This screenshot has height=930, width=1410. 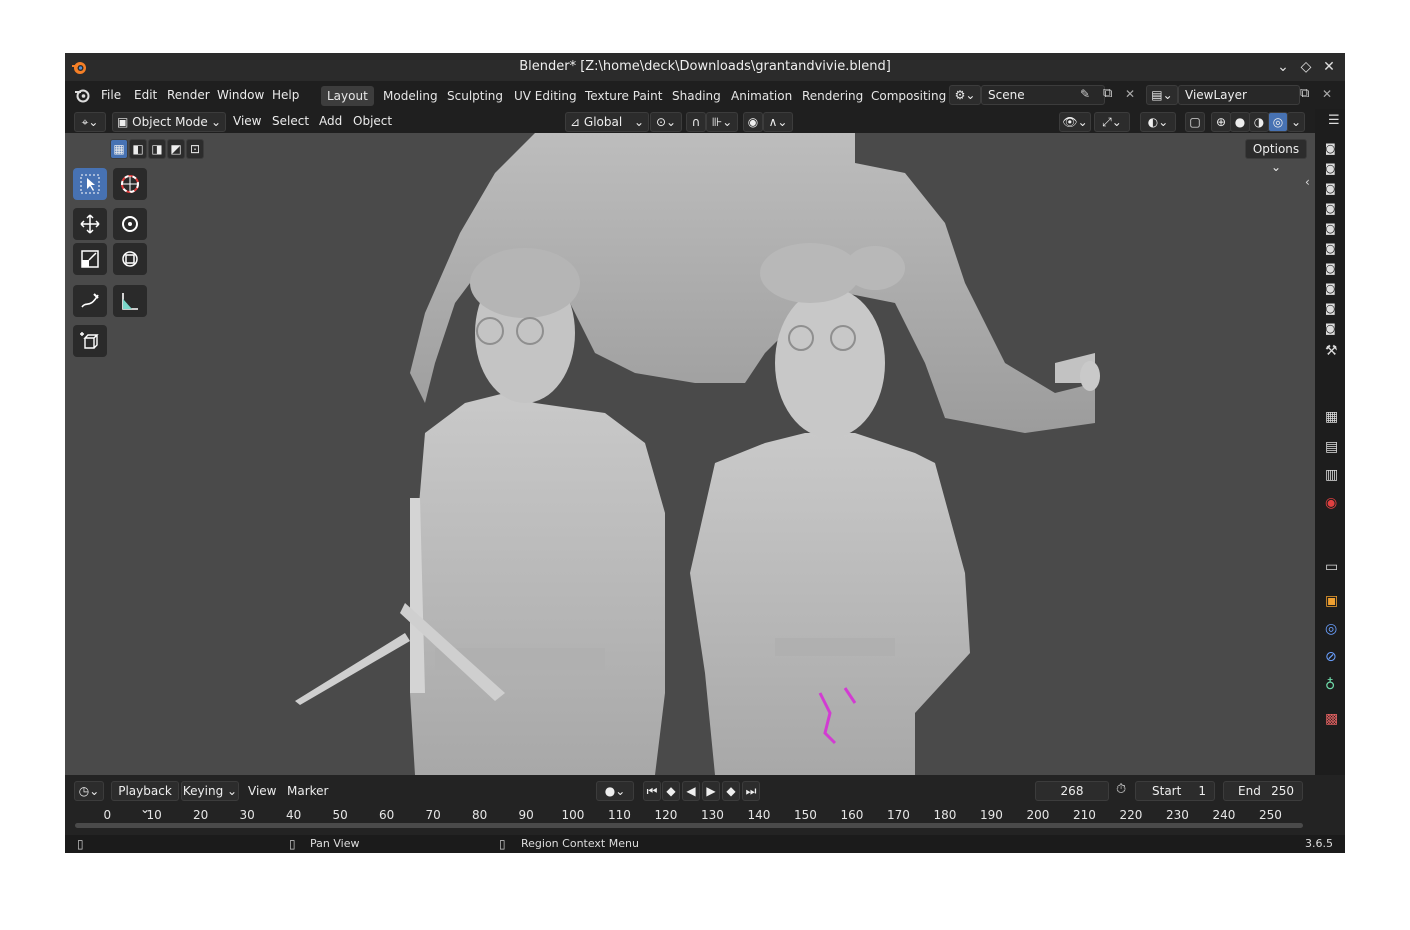 What do you see at coordinates (145, 798) in the screenshot?
I see `playback-menu: Playback ⌄` at bounding box center [145, 798].